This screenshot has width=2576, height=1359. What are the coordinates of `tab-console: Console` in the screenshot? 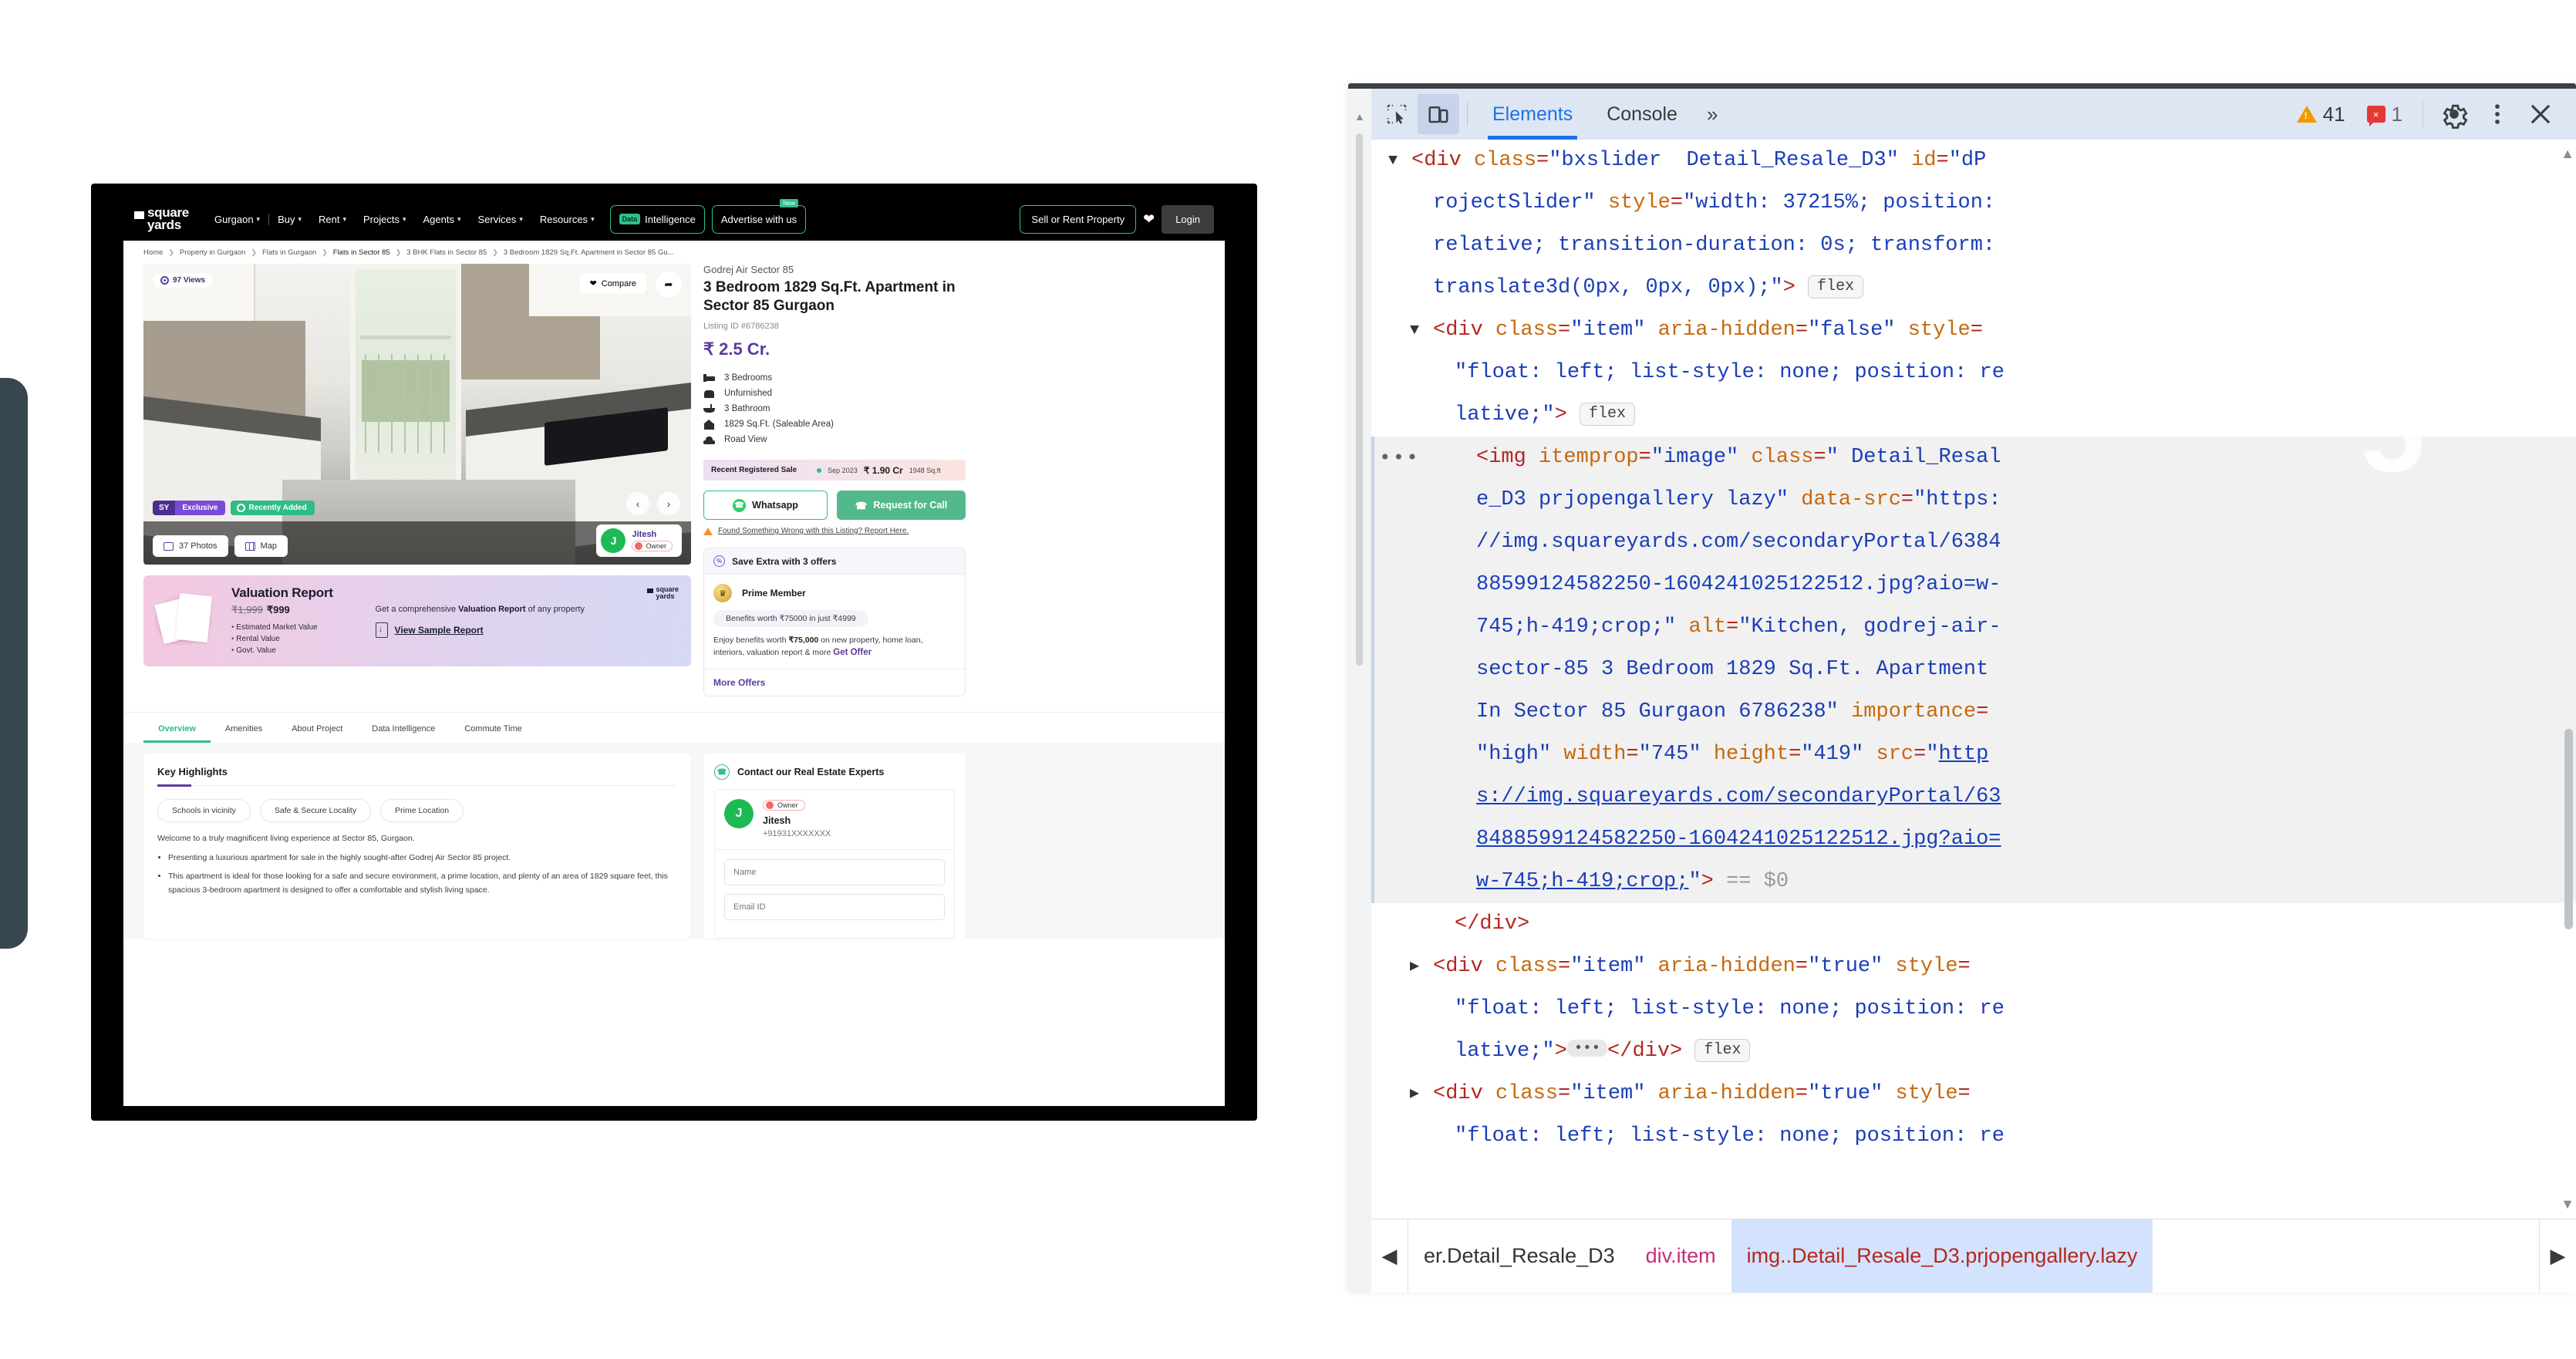 It's located at (1642, 114).